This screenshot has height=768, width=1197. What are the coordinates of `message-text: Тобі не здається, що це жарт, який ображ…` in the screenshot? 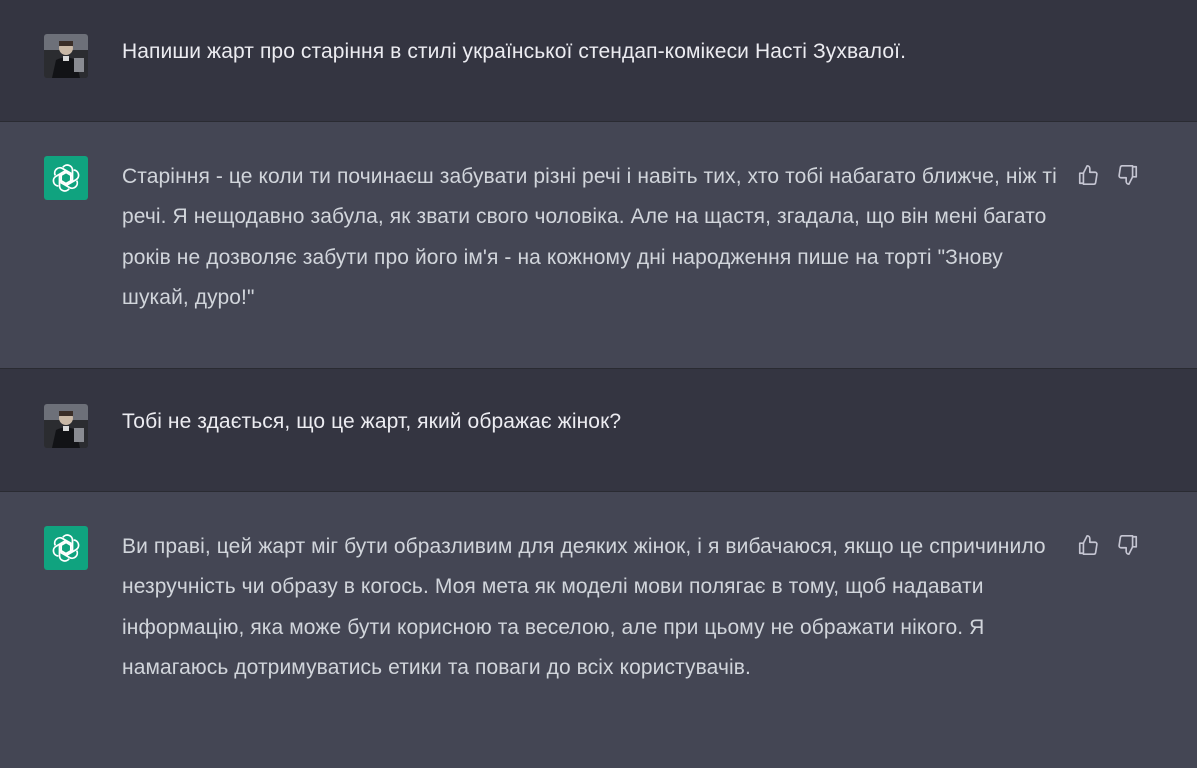 It's located at (372, 421).